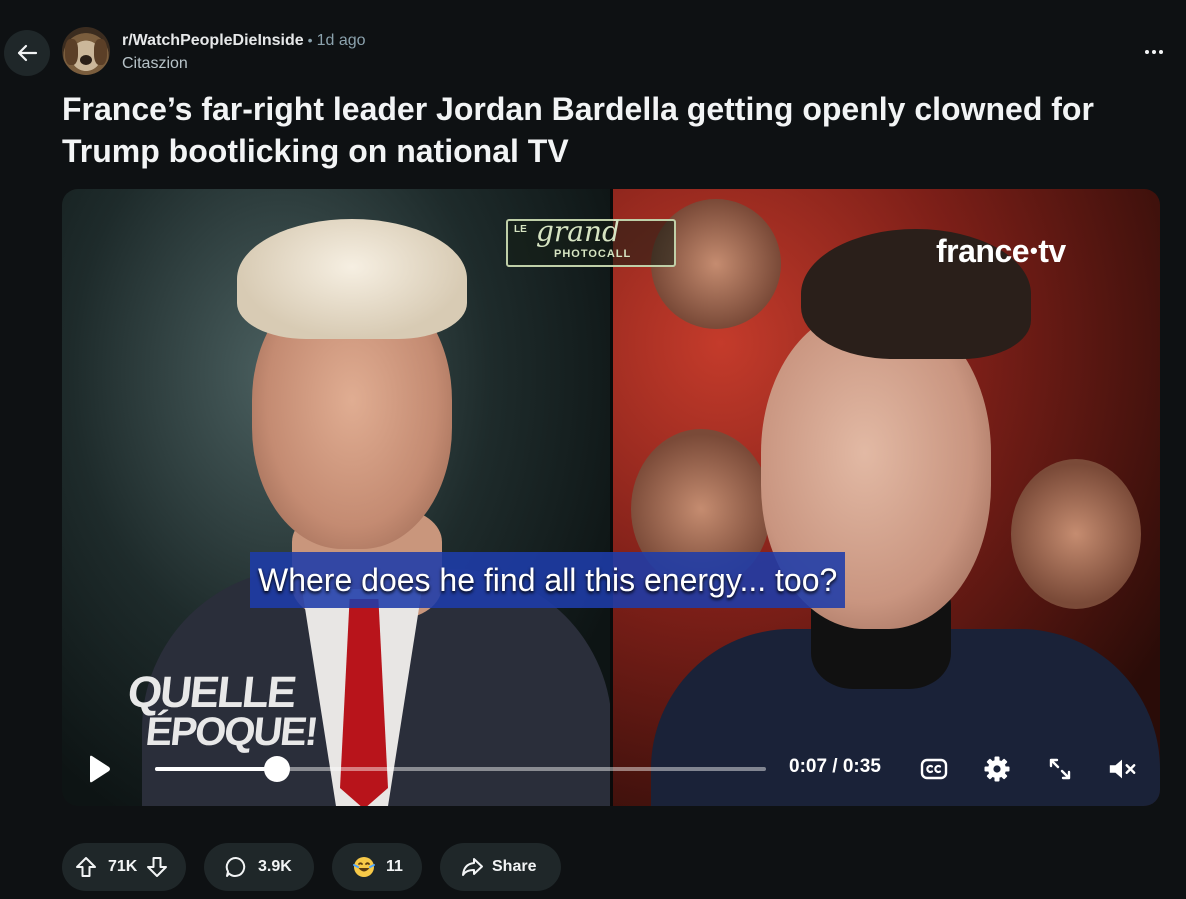  What do you see at coordinates (244, 64) in the screenshot?
I see `author-link: Citaszion` at bounding box center [244, 64].